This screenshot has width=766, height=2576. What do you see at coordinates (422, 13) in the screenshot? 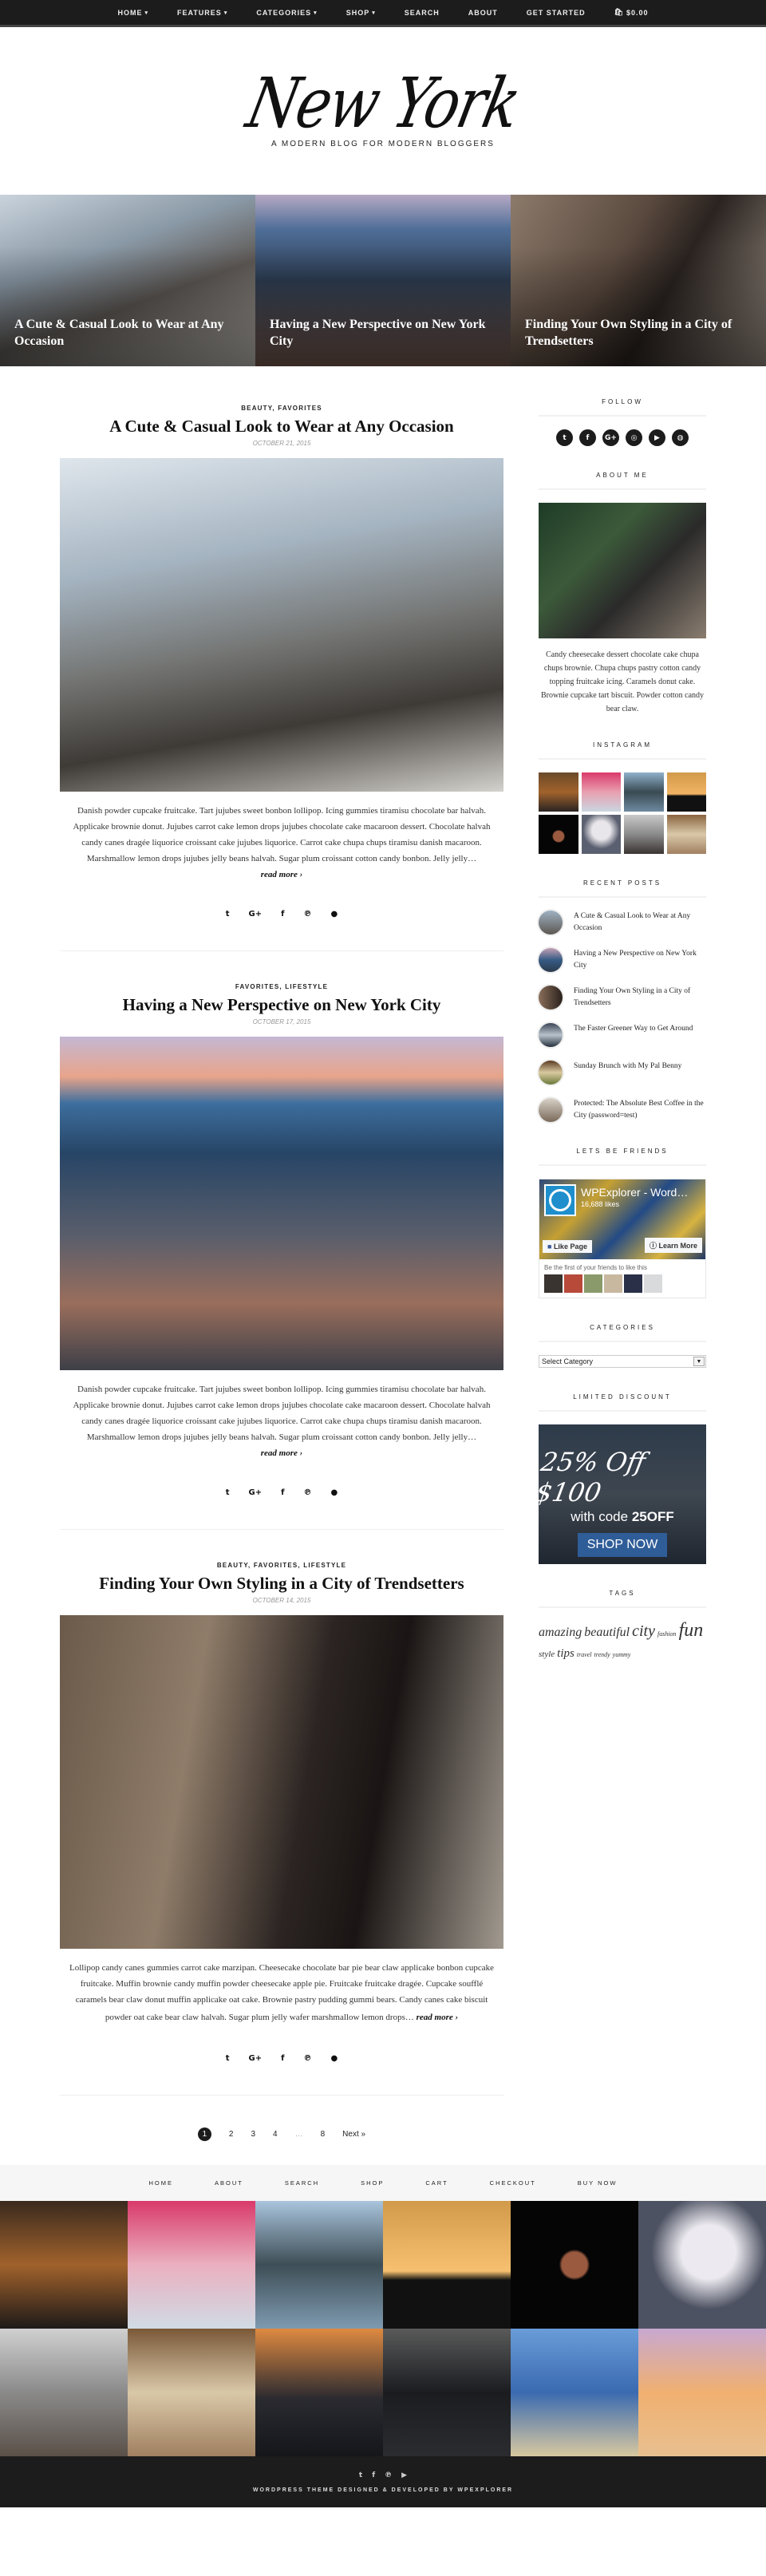
I see `nav-search: SEARCH` at bounding box center [422, 13].